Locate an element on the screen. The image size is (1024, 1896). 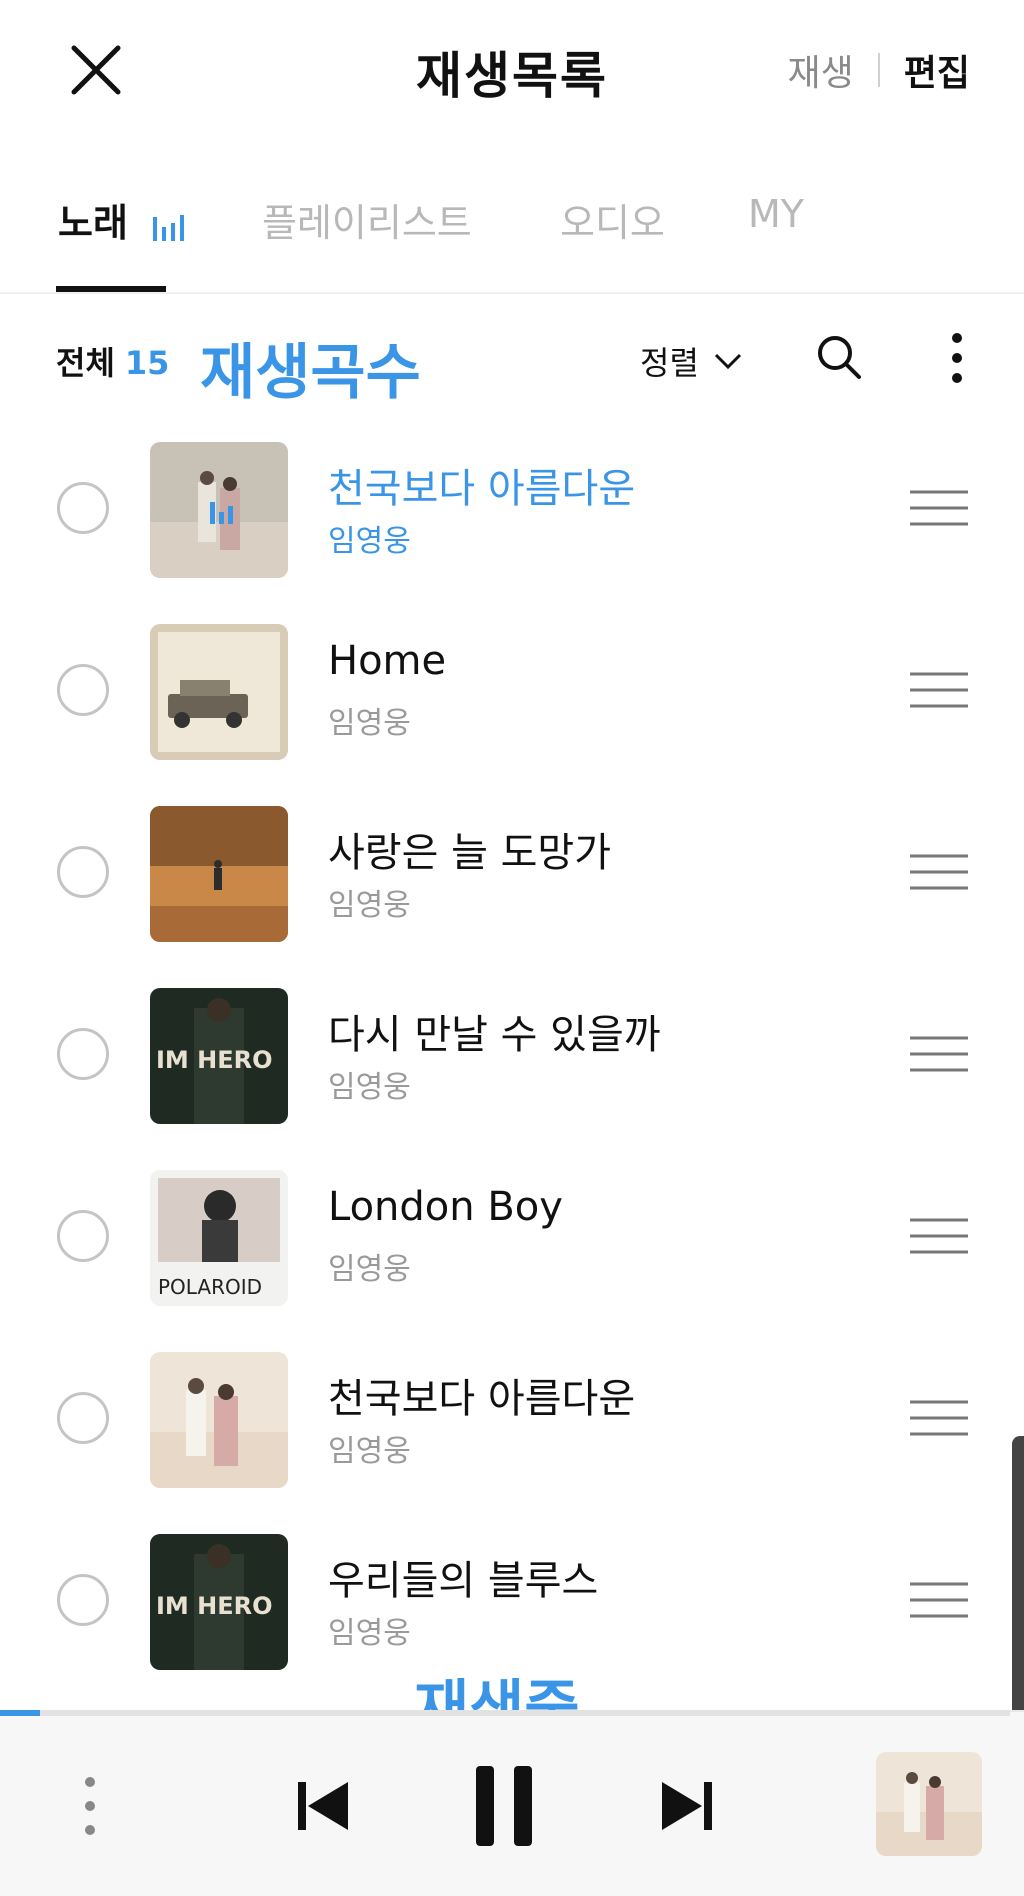
annotation-song-count: 재생곡수 is located at coordinates (310, 373).